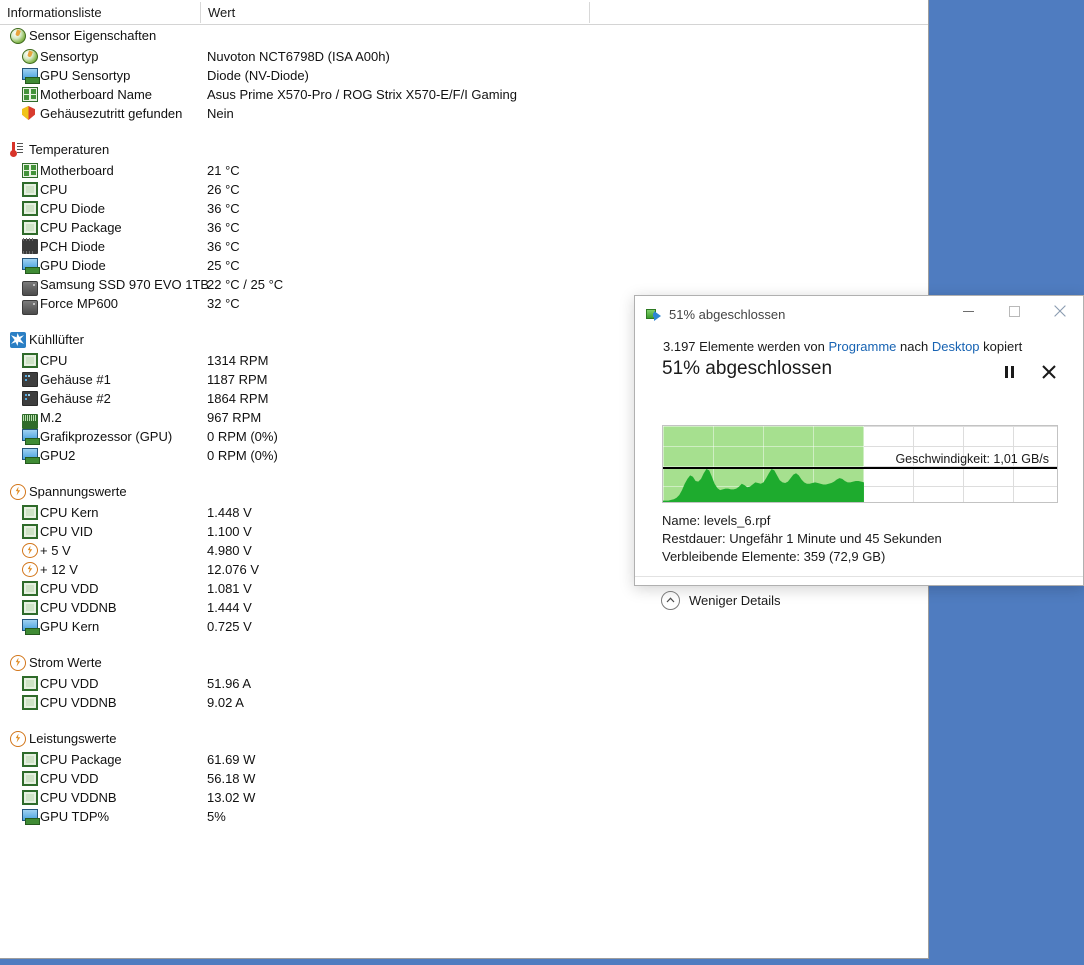  I want to click on sensor-row-value: 5%, so click(216, 816).